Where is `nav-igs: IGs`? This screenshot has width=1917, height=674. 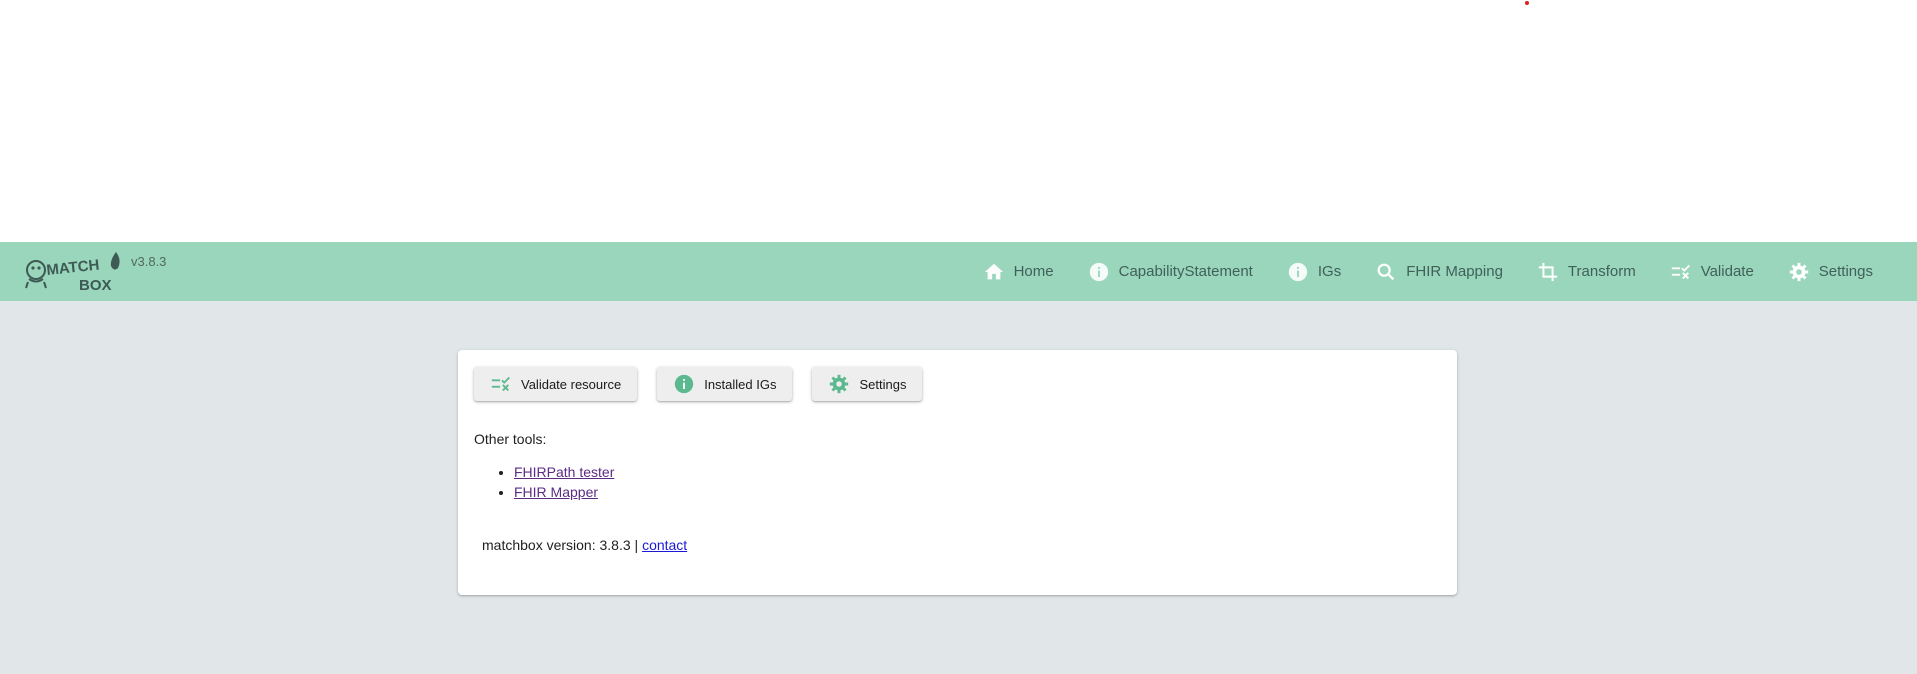 nav-igs: IGs is located at coordinates (1314, 271).